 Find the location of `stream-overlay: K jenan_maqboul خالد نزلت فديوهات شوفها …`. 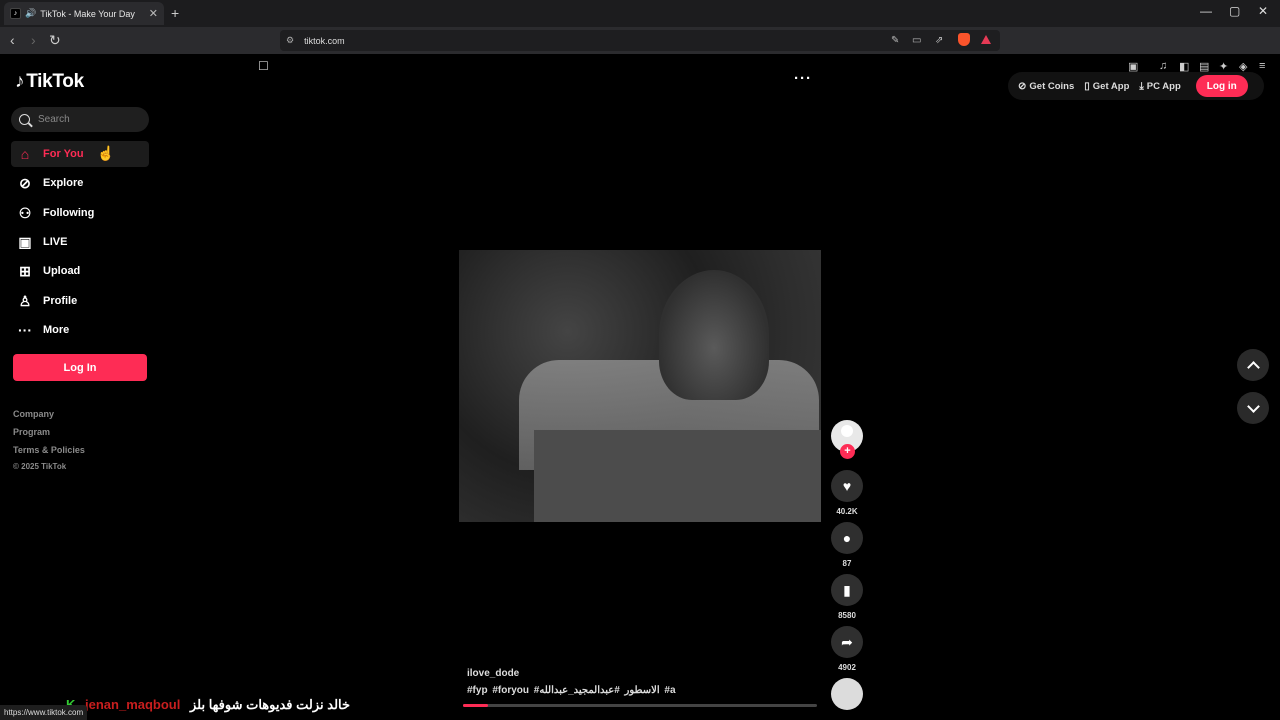

stream-overlay: K jenan_maqboul خالد نزلت فديوهات شوفها … is located at coordinates (208, 705).